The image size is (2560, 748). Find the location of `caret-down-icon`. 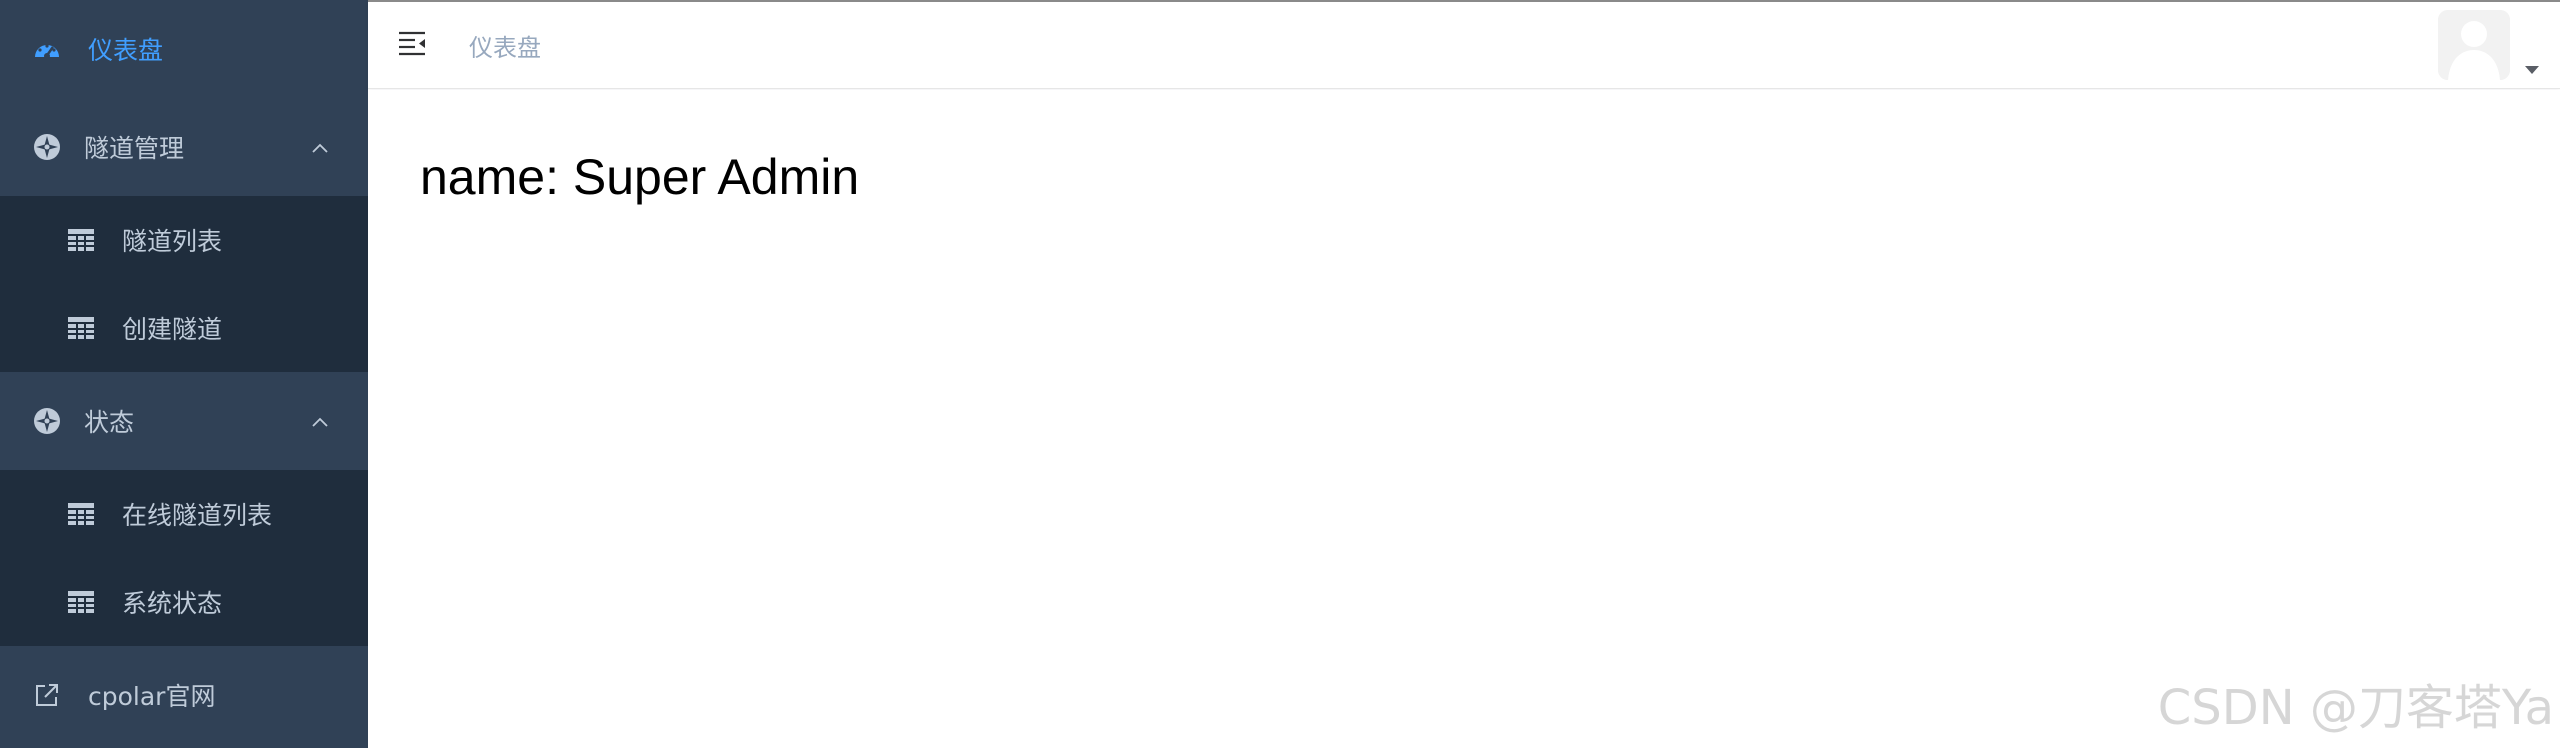

caret-down-icon is located at coordinates (2532, 67).